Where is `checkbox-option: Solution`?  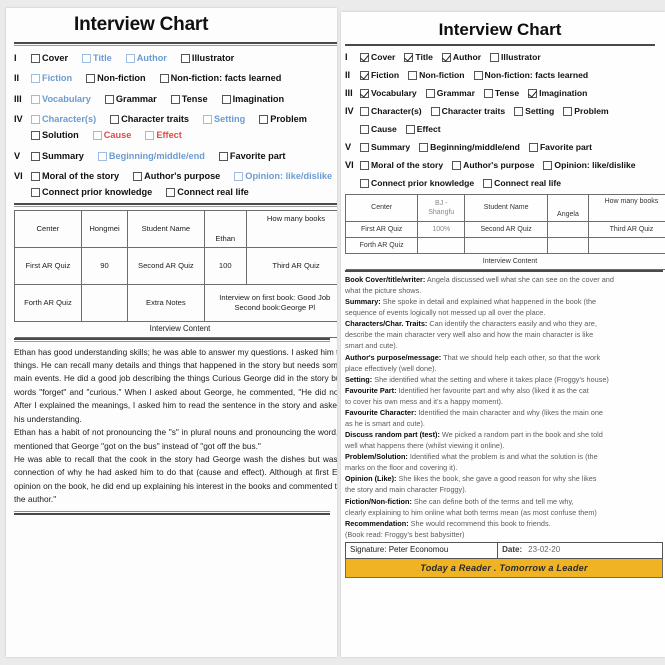 checkbox-option: Solution is located at coordinates (55, 136).